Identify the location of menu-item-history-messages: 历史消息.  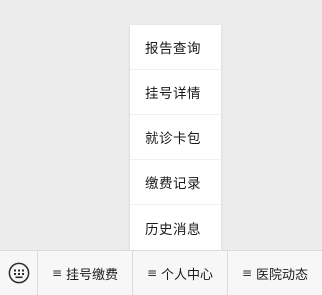
(175, 227).